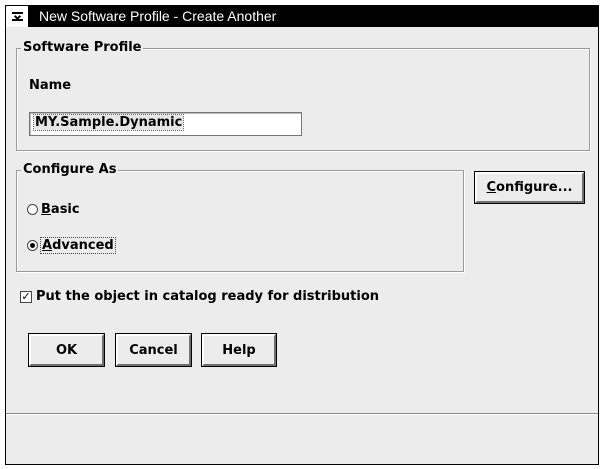 Image resolution: width=603 pixels, height=469 pixels. Describe the element at coordinates (32, 245) in the screenshot. I see `radio-advanced-indicator` at that location.